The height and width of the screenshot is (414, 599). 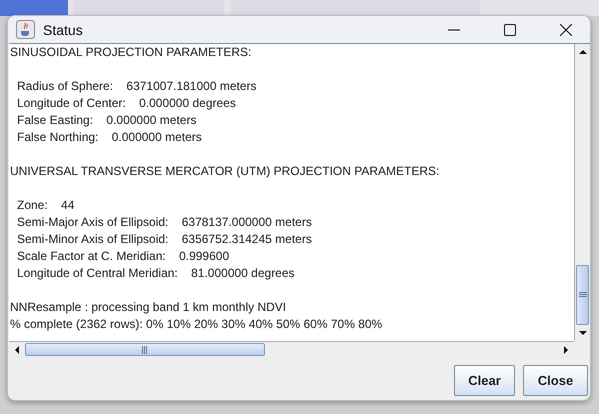 What do you see at coordinates (131, 52) in the screenshot?
I see `log-line: SINUSOIDAL PROJECTION PARAMETERS:` at bounding box center [131, 52].